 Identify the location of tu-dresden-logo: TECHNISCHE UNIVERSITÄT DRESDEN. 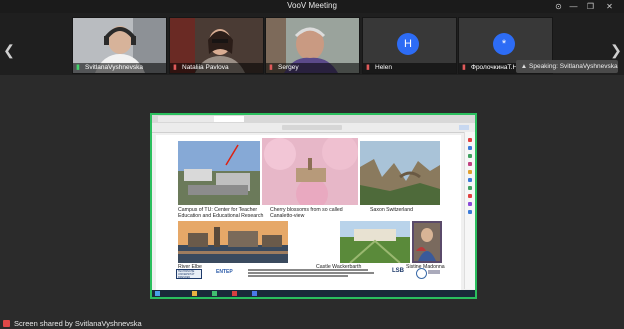
(189, 274).